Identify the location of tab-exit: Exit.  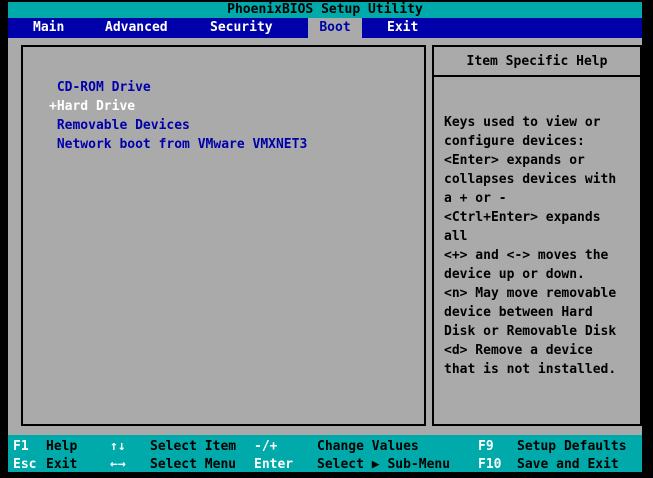
(402, 28).